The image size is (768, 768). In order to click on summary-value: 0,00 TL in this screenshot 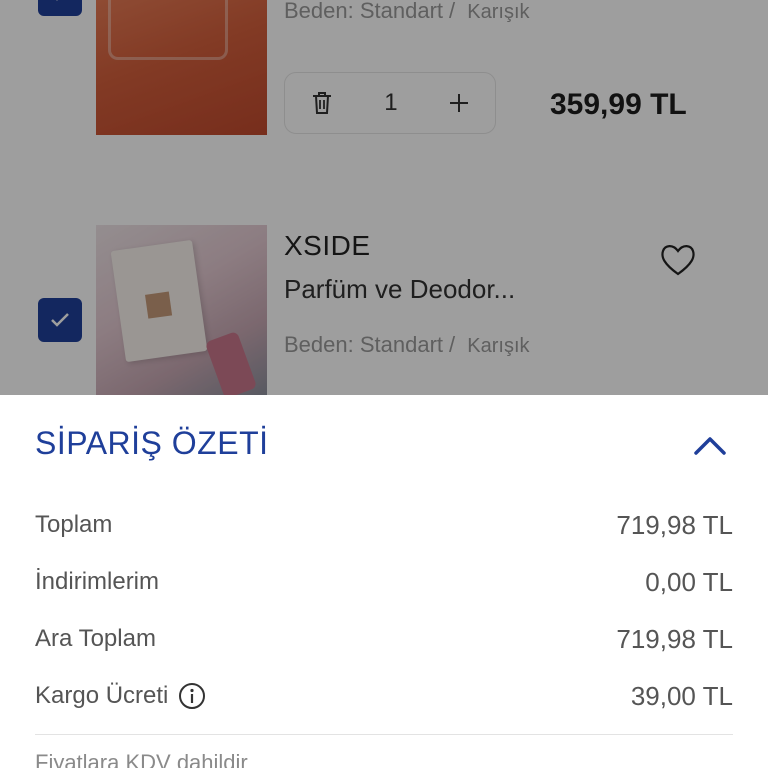, I will do `click(689, 581)`.